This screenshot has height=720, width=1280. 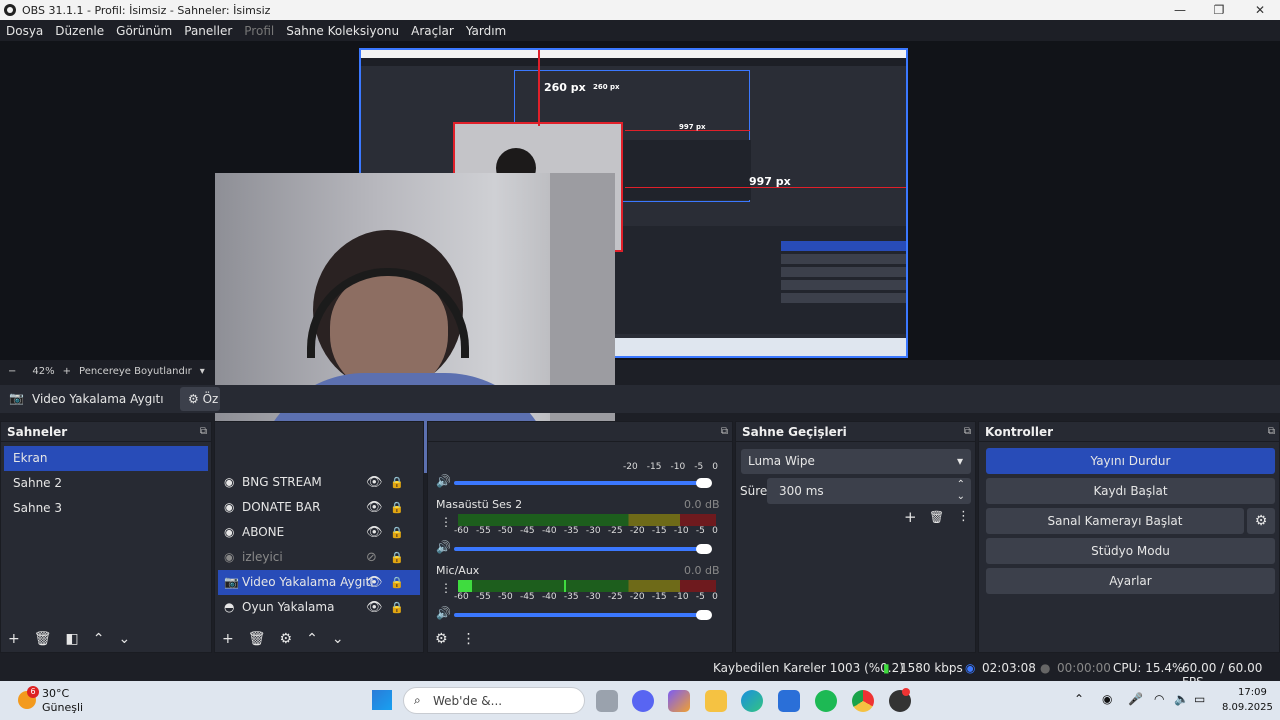 What do you see at coordinates (106, 483) in the screenshot?
I see `scene-item: Sahne 2` at bounding box center [106, 483].